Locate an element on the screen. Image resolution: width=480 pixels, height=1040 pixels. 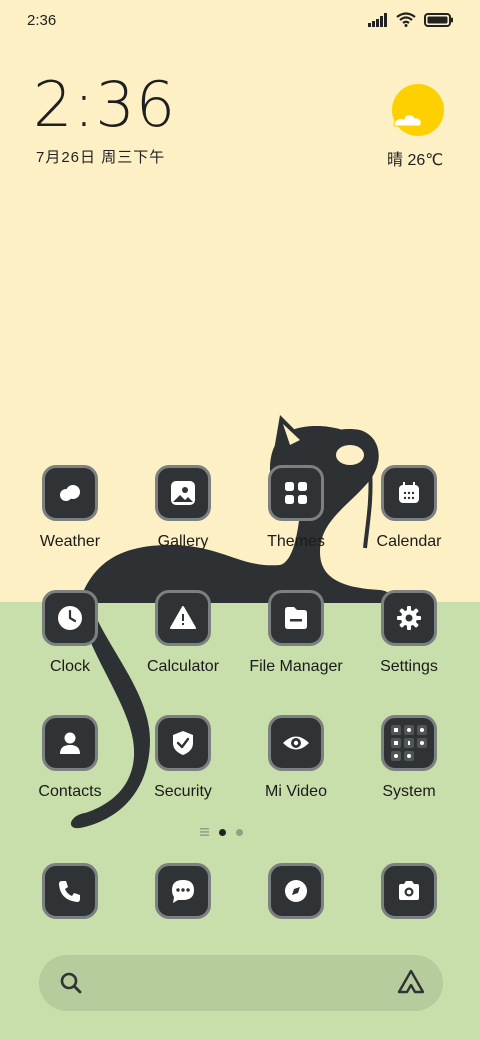
contact-icon is located at coordinates (70, 743).